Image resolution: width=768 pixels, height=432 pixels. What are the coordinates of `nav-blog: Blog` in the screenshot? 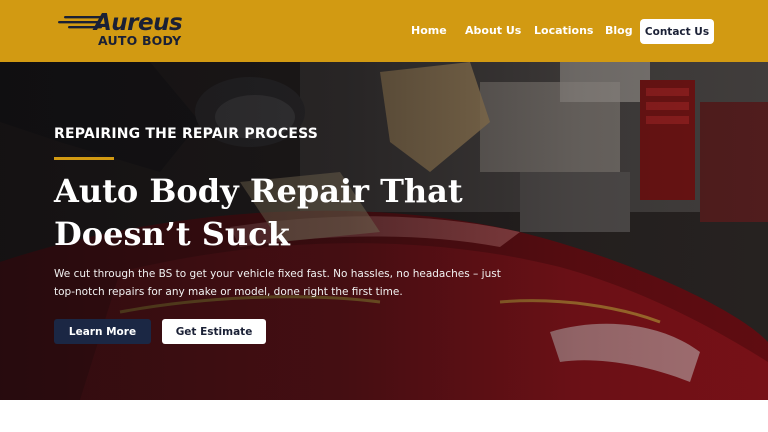 It's located at (619, 31).